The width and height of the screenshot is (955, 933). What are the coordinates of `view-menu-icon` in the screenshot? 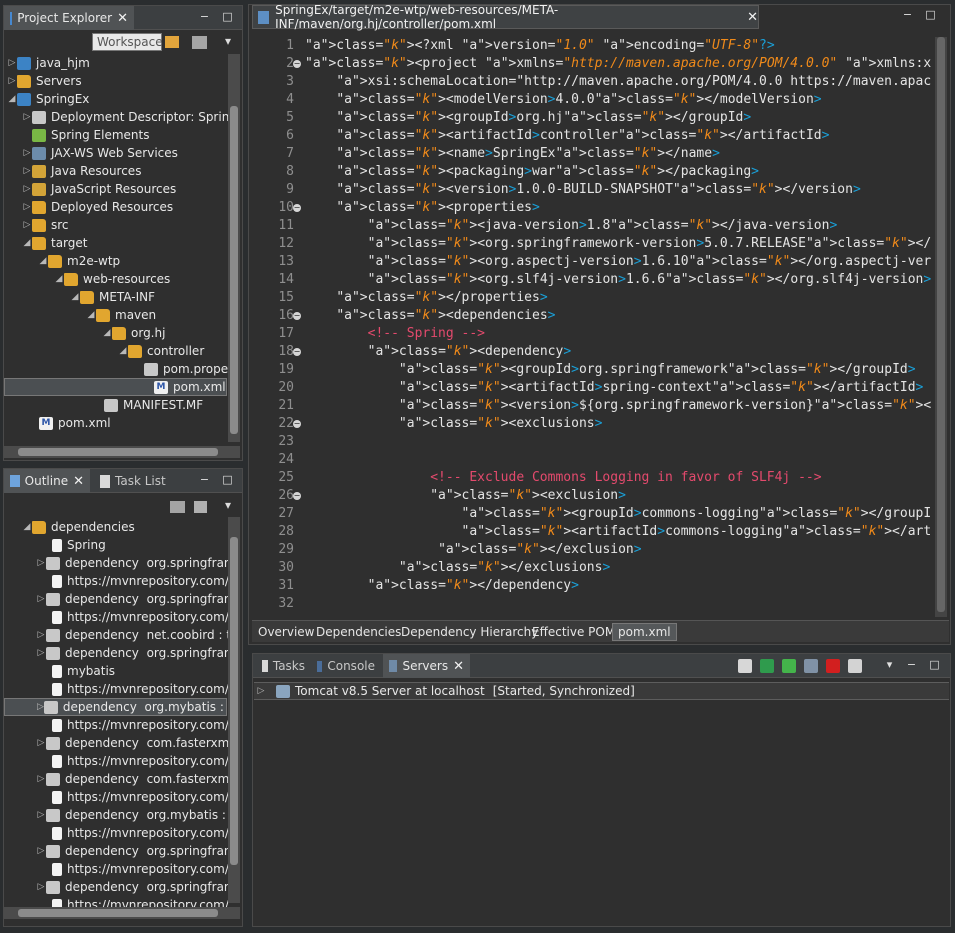 It's located at (199, 42).